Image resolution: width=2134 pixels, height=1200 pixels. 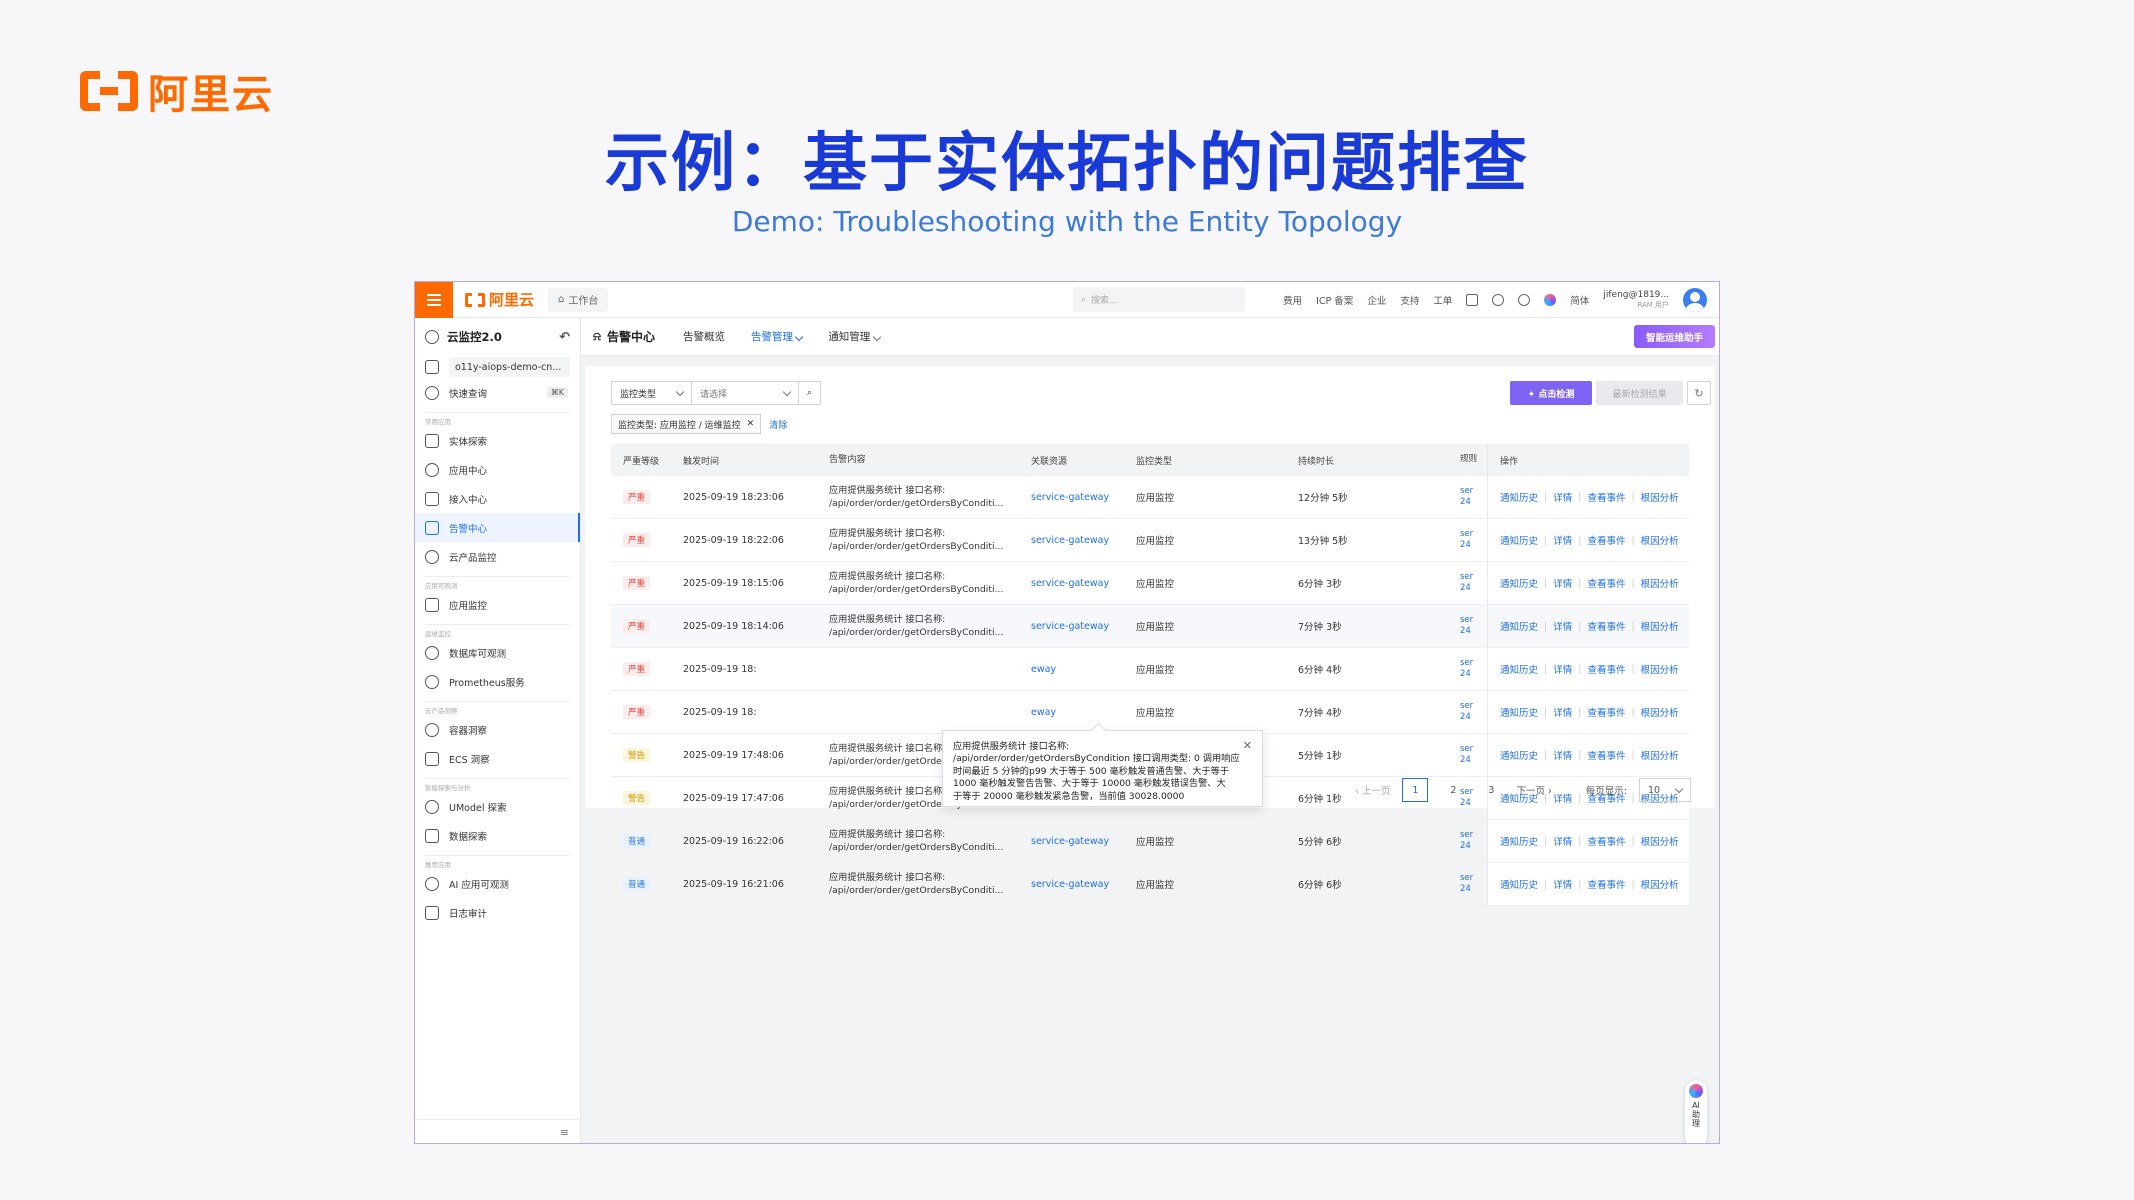 What do you see at coordinates (497, 681) in the screenshot?
I see `sidebar-item-prometheus: Prometheus服务` at bounding box center [497, 681].